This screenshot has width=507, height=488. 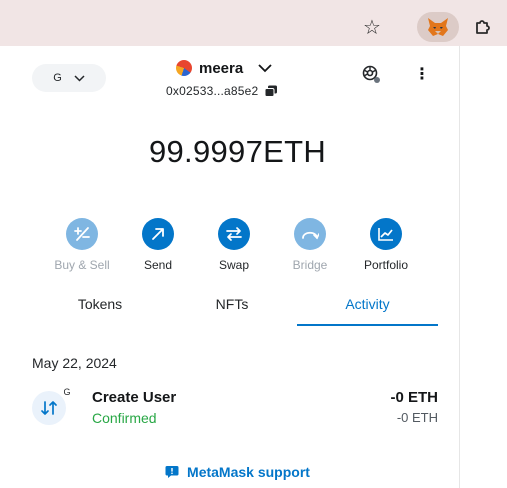 I want to click on tab-activity-label: Activity, so click(x=367, y=304).